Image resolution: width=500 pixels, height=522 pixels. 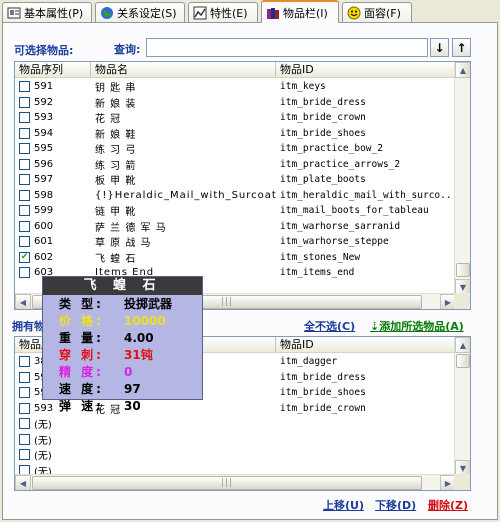 What do you see at coordinates (287, 47) in the screenshot?
I see `search-input` at bounding box center [287, 47].